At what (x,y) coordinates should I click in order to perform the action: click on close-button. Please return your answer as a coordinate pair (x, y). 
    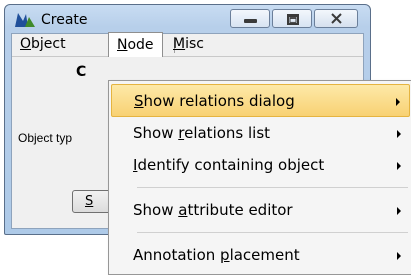
    Looking at the image, I should click on (336, 18).